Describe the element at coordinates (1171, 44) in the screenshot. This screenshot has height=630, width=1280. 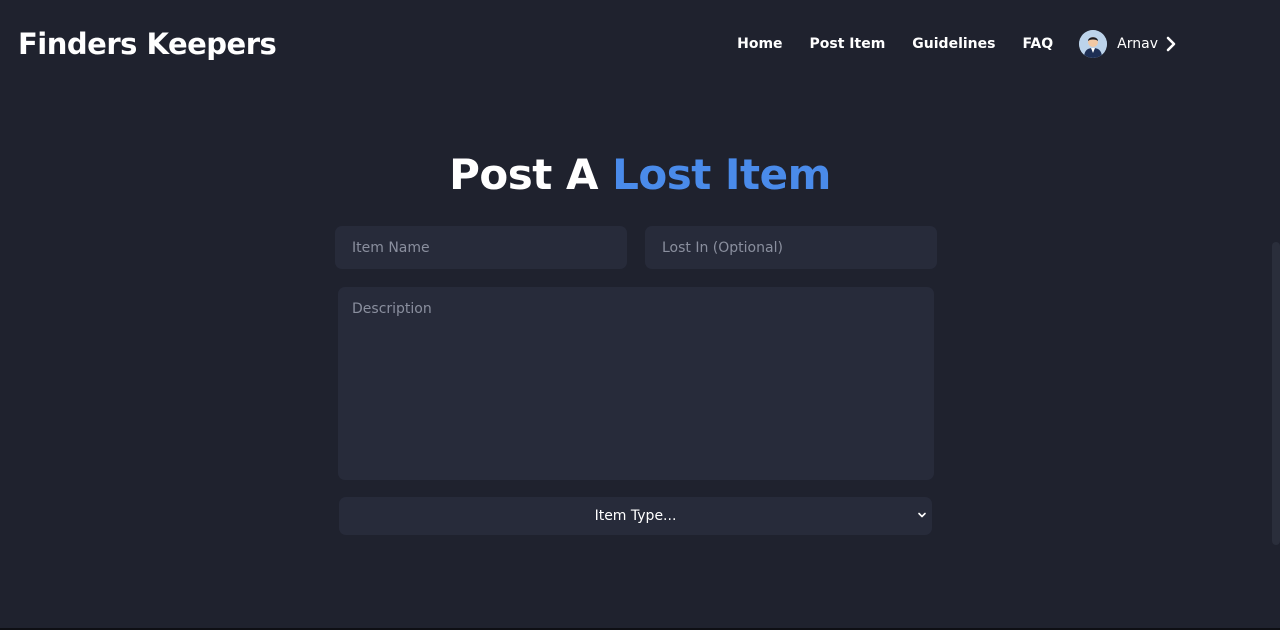
I see `chevron-right-icon` at that location.